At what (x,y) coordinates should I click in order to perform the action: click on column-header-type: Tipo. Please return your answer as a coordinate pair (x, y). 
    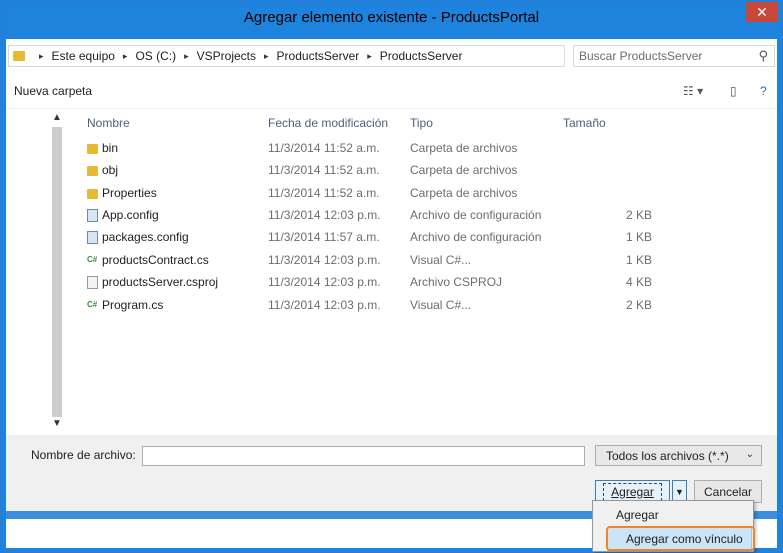
    Looking at the image, I should click on (421, 123).